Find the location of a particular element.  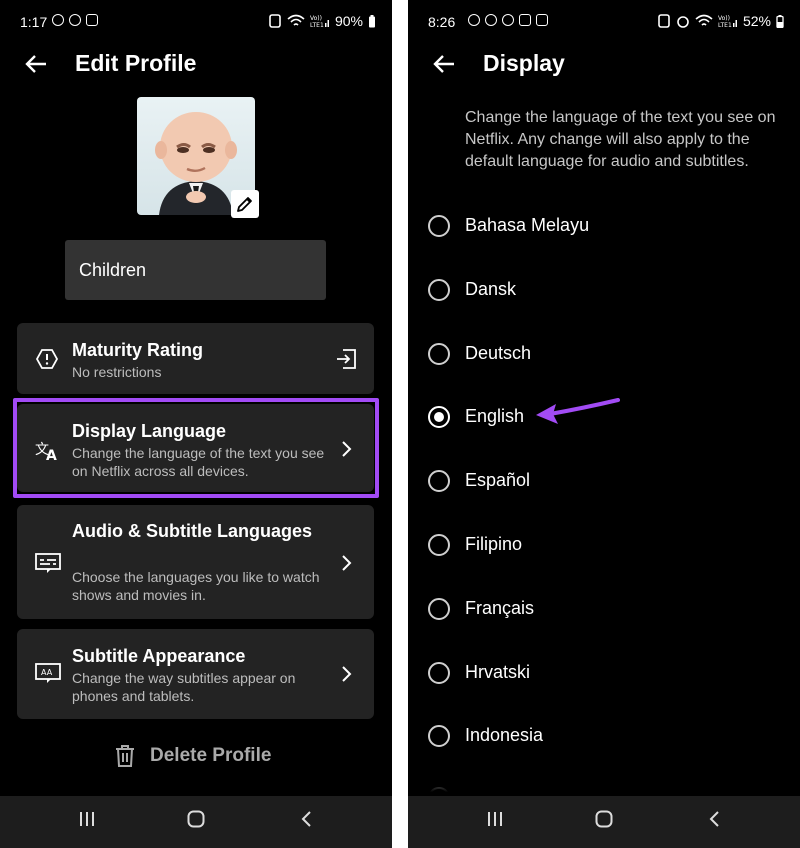

subtitle-appearance-title: Subtitle Appearance is located at coordinates (159, 656).